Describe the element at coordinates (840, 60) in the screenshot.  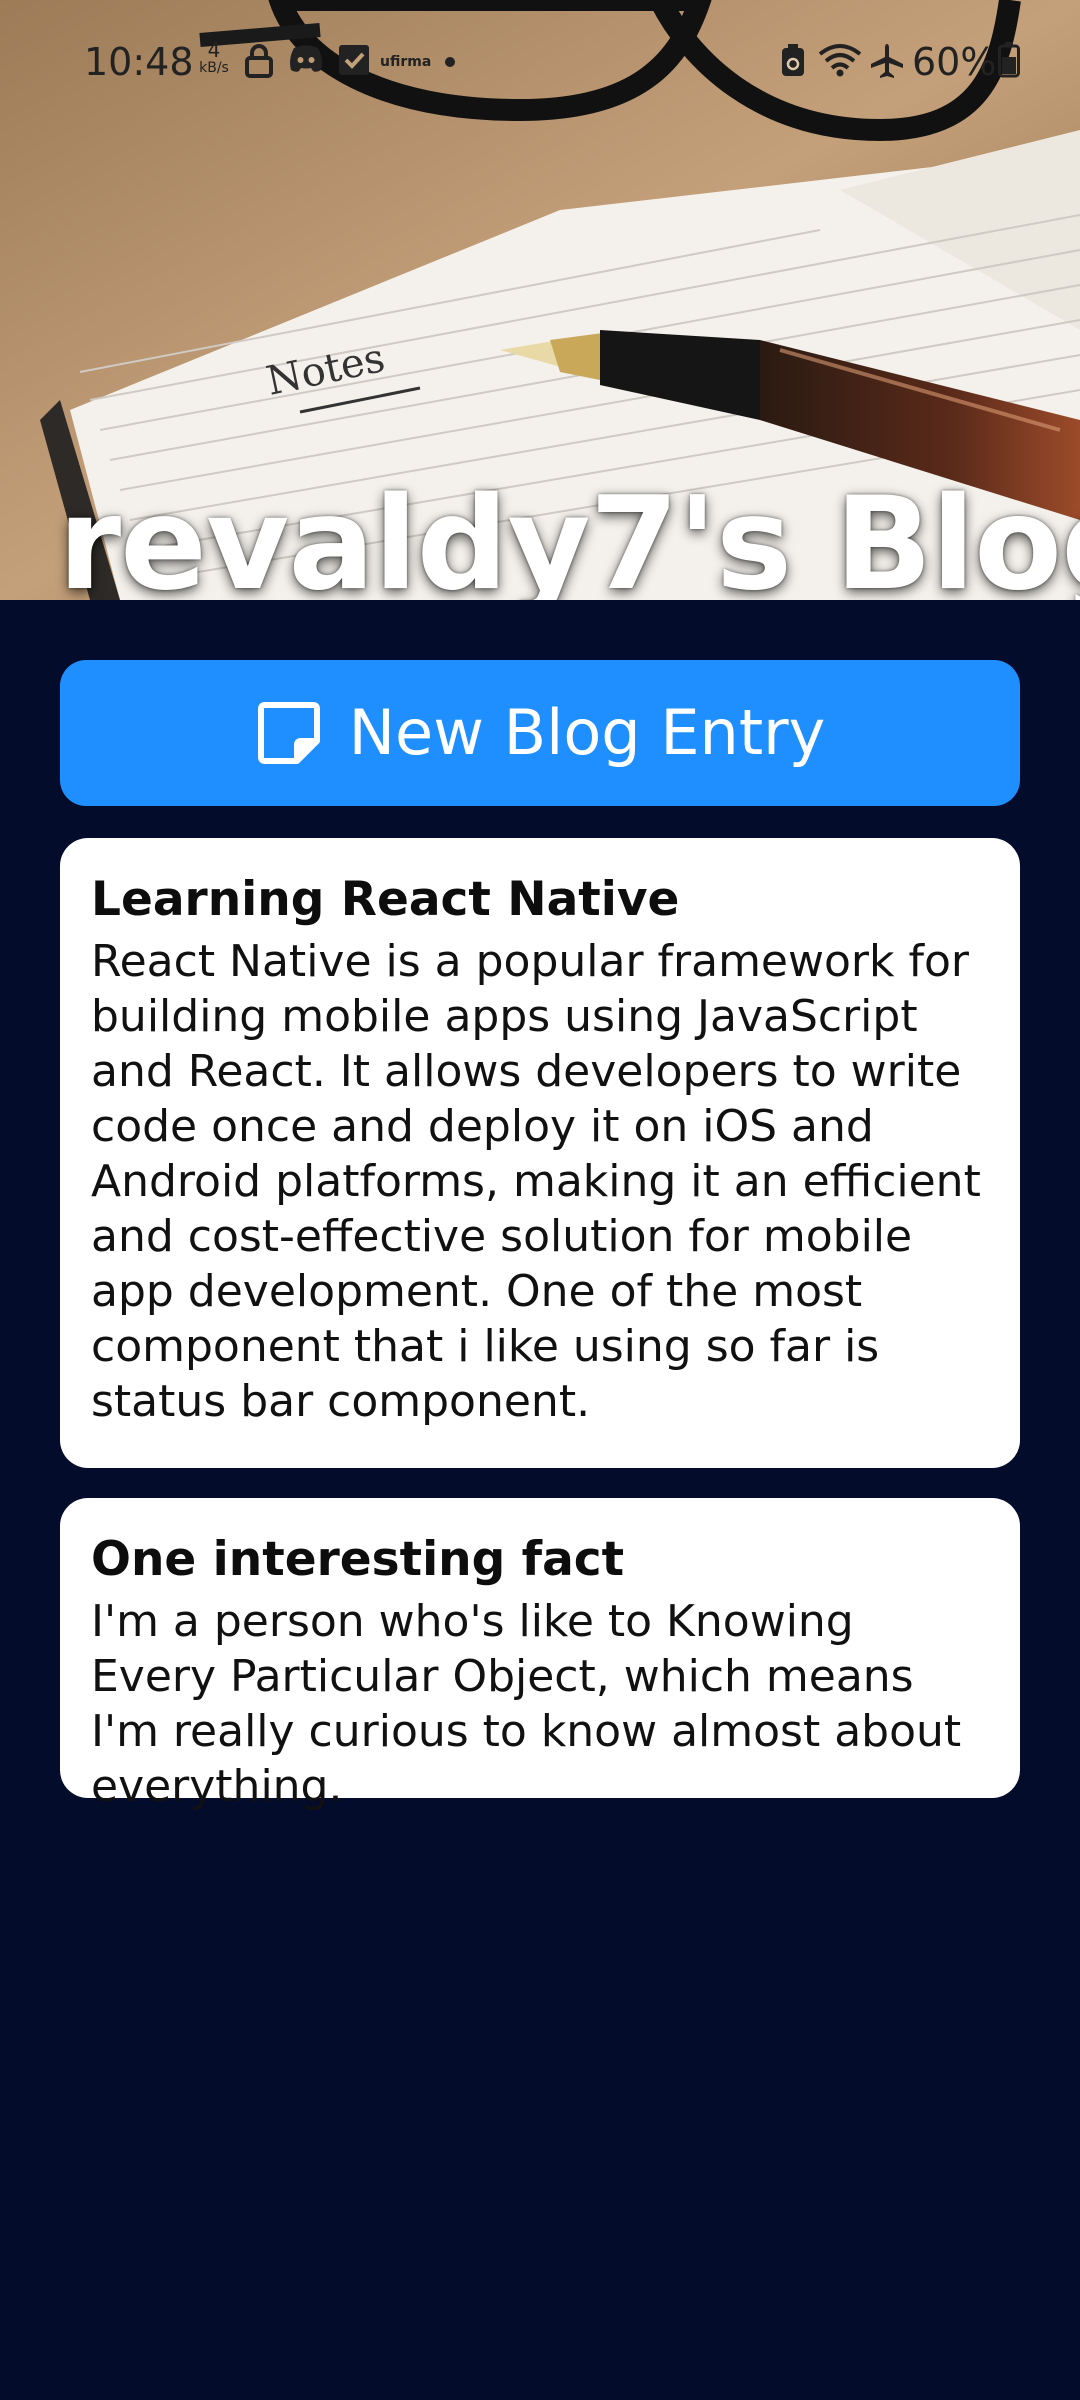
I see `wifi-icon` at that location.